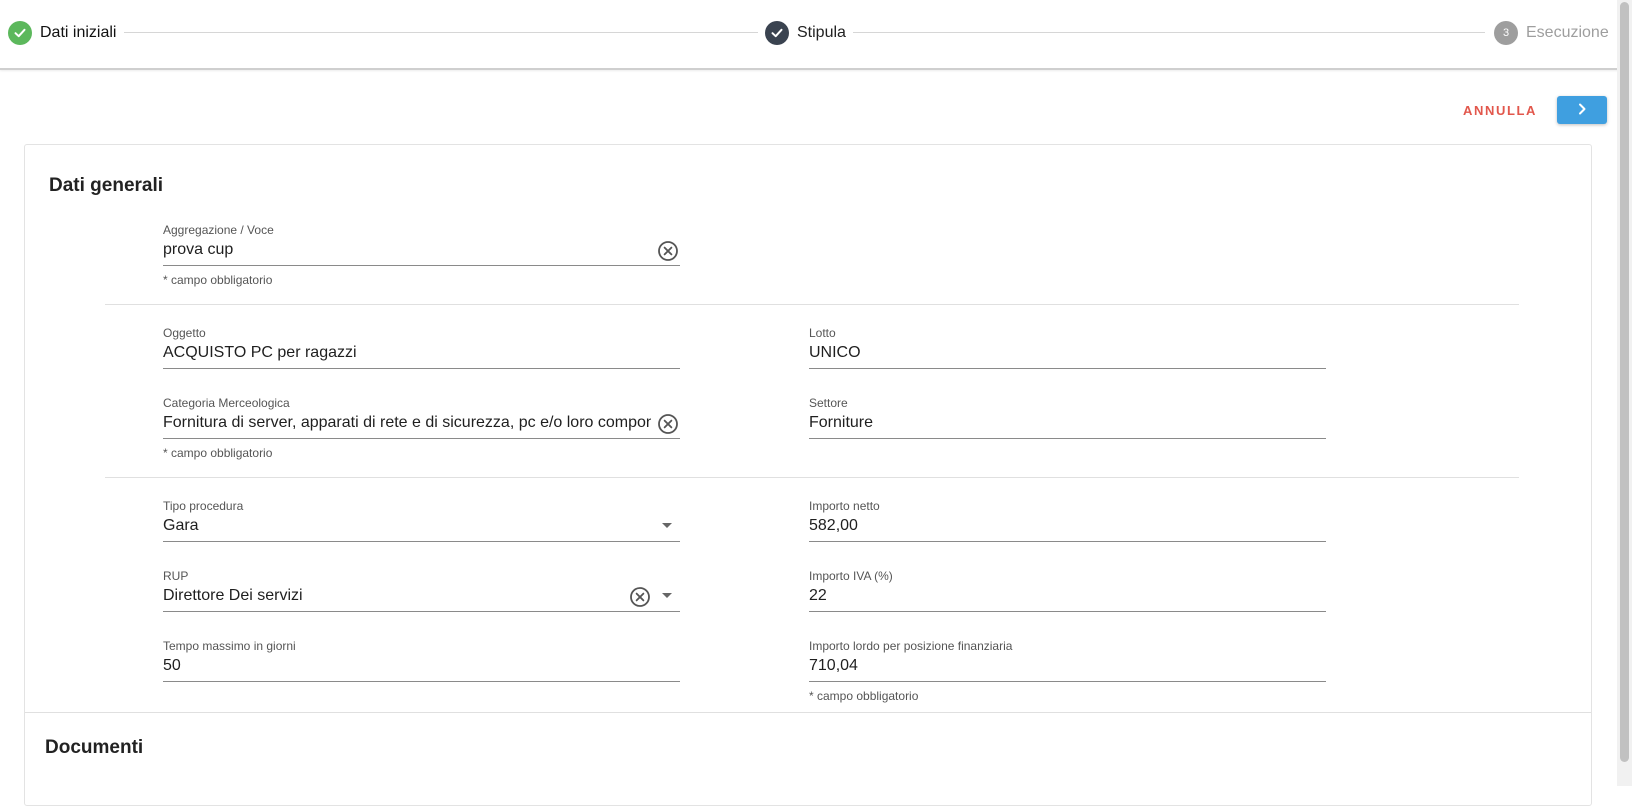 The image size is (1632, 806). I want to click on tempo-massimo-input: 50, so click(408, 666).